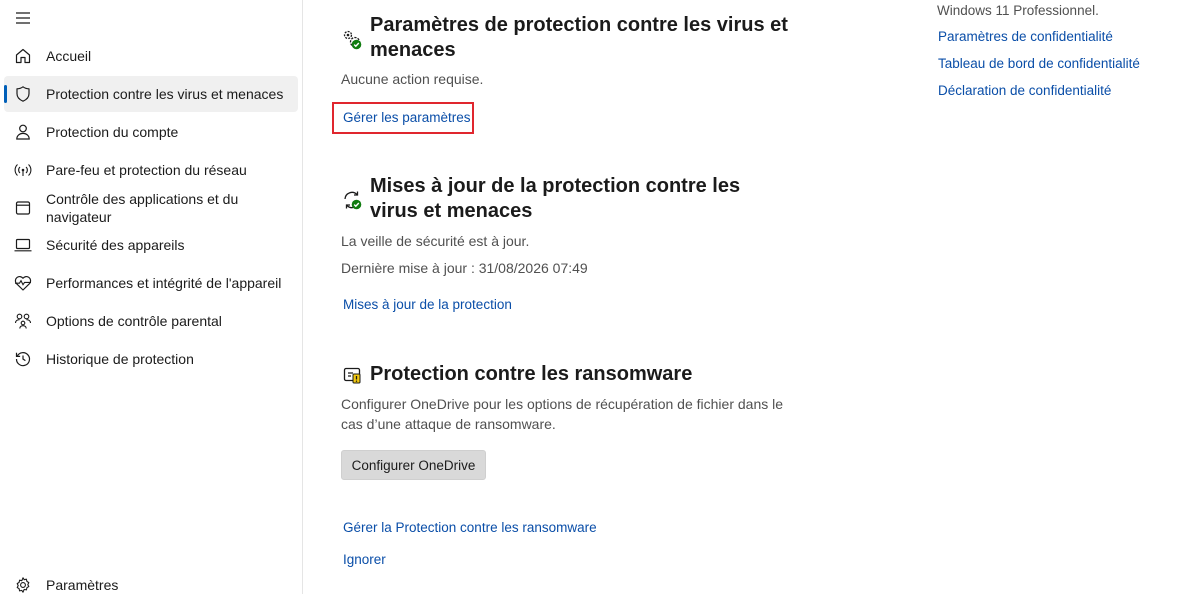 The height and width of the screenshot is (603, 1200). I want to click on sidebar-item-device-performance: Performances et intégrité de l'appareil, so click(151, 283).